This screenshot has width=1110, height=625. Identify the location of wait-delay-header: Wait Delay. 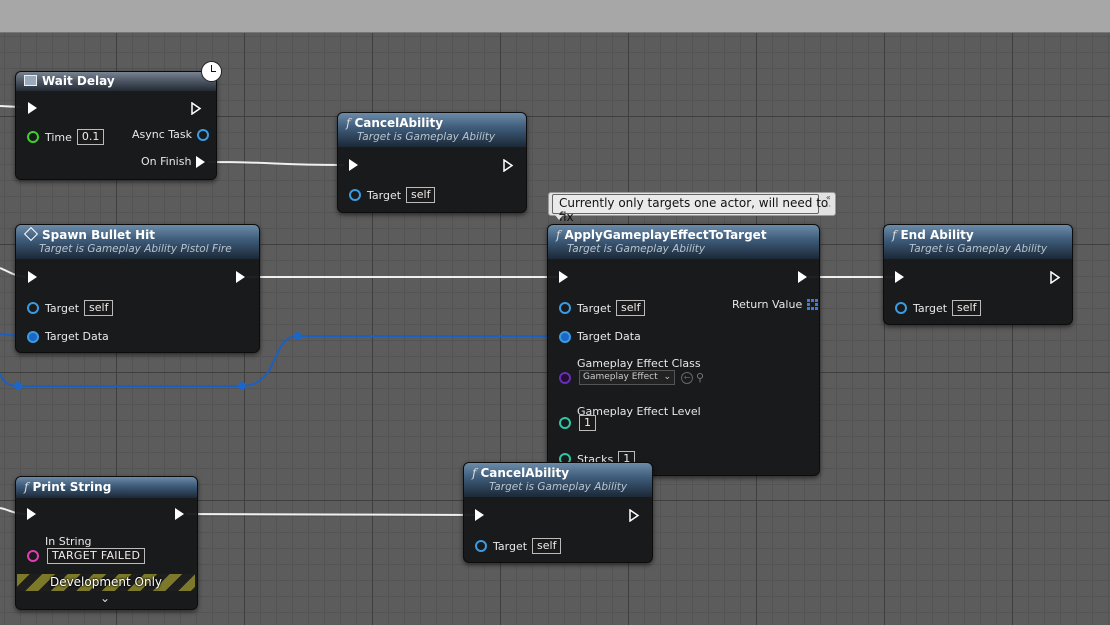
(116, 81).